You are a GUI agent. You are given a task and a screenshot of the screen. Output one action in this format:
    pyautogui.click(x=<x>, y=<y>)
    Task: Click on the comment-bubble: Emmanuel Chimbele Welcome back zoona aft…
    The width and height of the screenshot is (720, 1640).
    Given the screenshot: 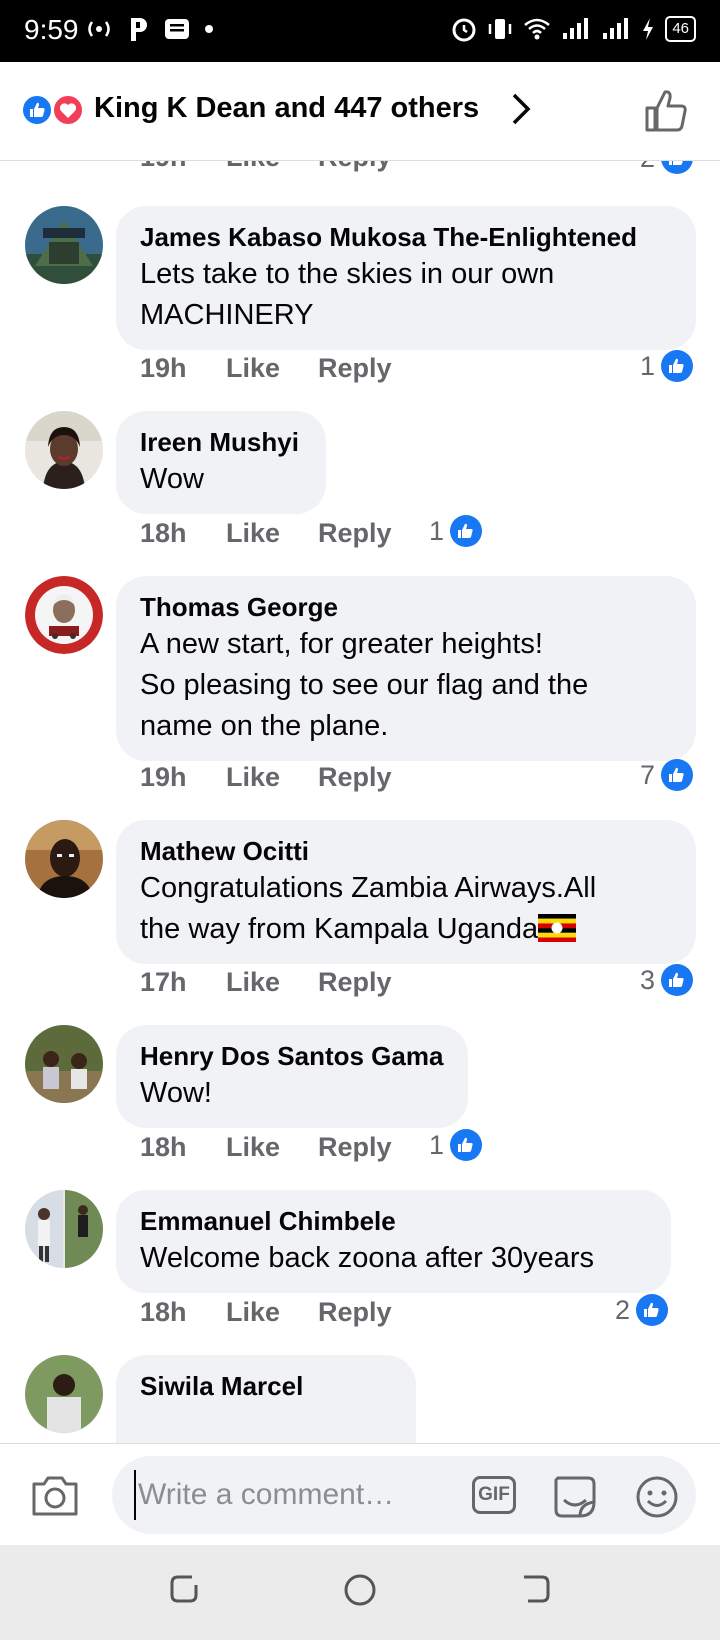 What is the action you would take?
    pyautogui.click(x=393, y=1241)
    